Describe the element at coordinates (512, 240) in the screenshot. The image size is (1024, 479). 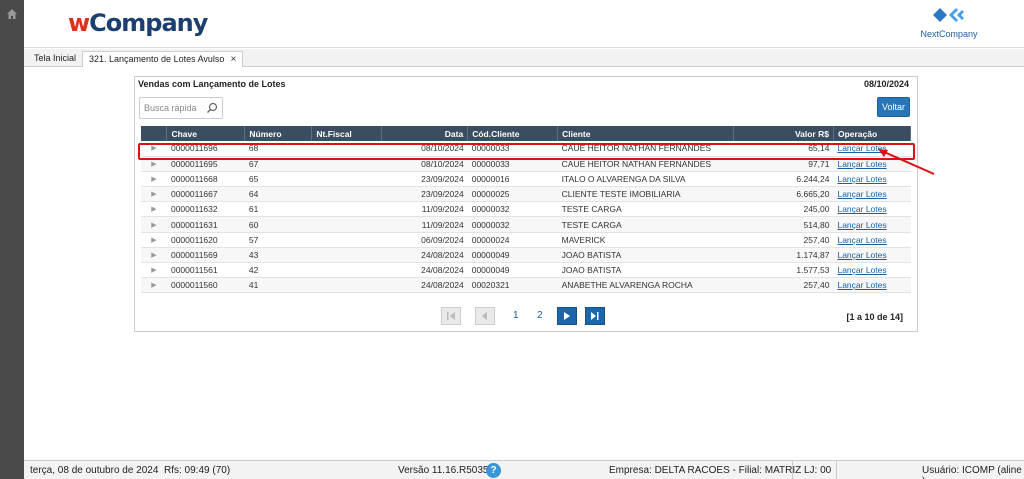
I see `cell-cod: 00000024` at that location.